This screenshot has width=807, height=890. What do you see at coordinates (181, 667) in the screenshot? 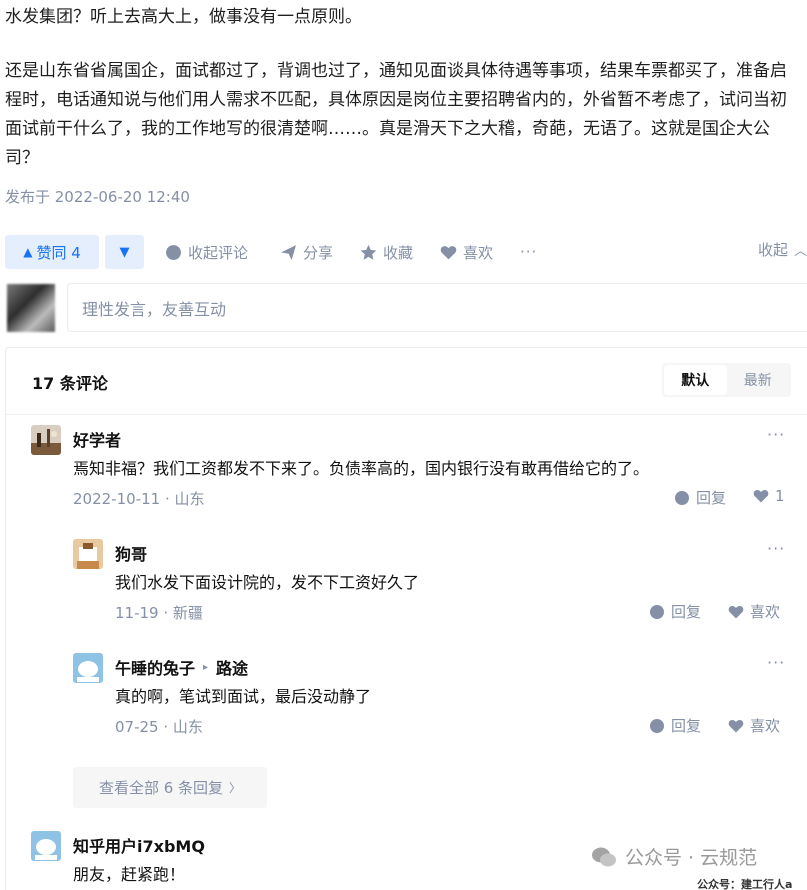
I see `comment-author: 午睡的兔子 ▸ 路途` at bounding box center [181, 667].